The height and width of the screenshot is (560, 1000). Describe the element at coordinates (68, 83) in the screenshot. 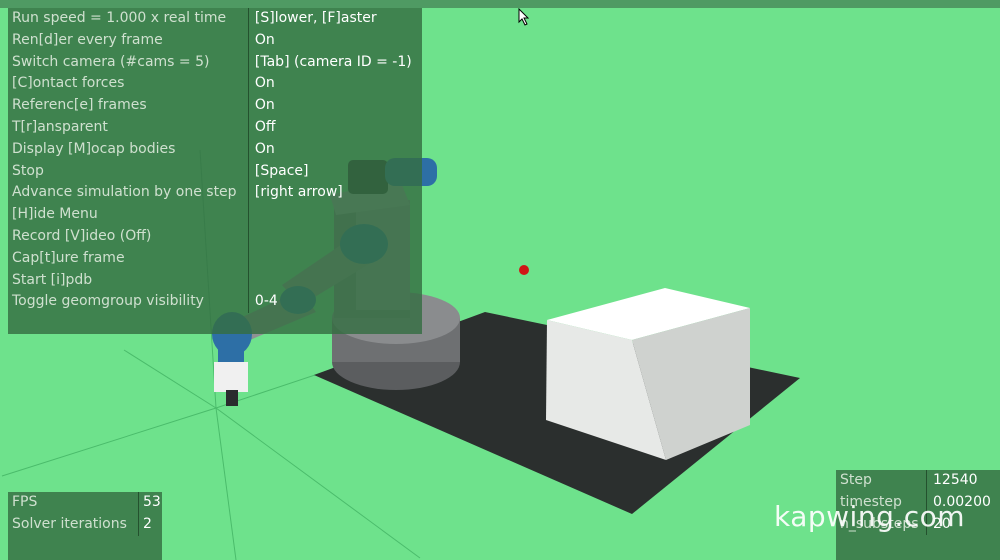

I see `menu-row-label: [C]ontact forces` at that location.